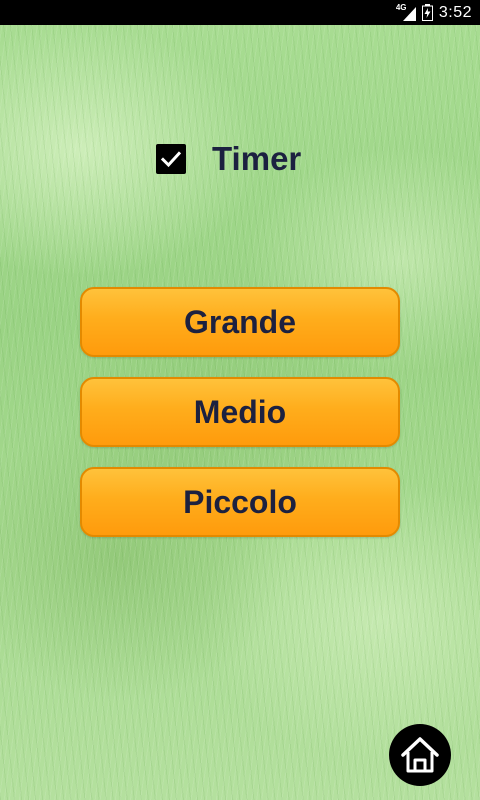  I want to click on timer-toggle-row: Timer, so click(228, 159).